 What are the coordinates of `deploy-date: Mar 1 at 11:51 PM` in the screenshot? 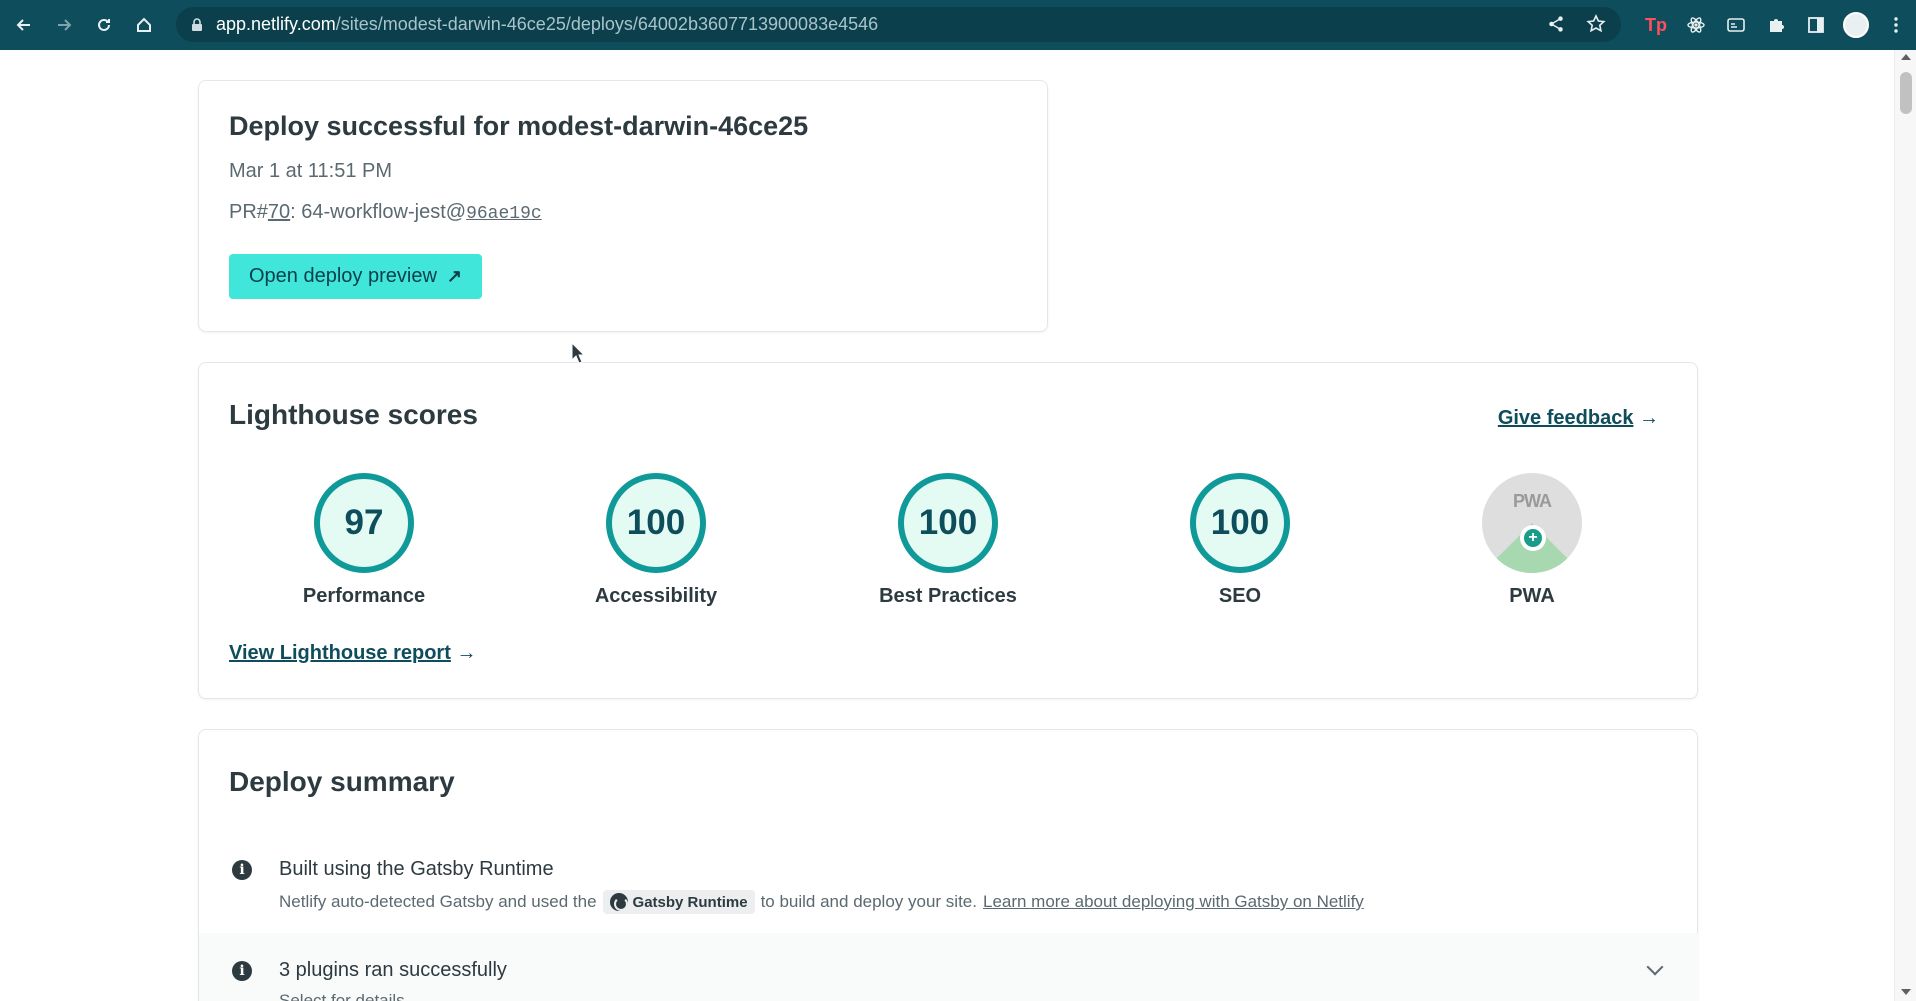 It's located at (311, 171).